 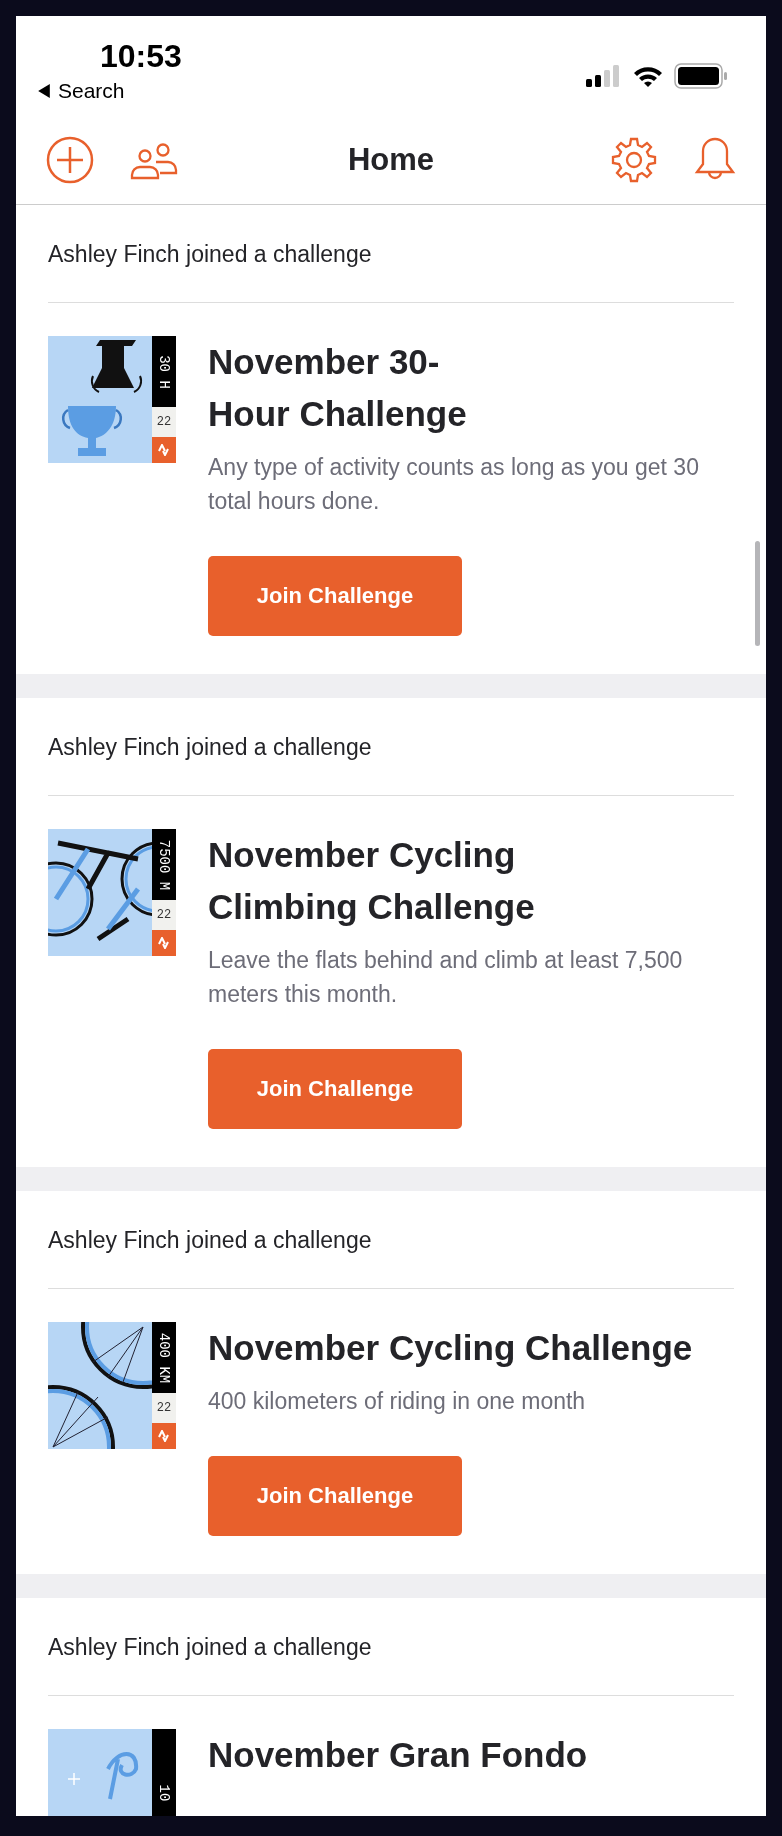 What do you see at coordinates (634, 160) in the screenshot?
I see `settings-icon` at bounding box center [634, 160].